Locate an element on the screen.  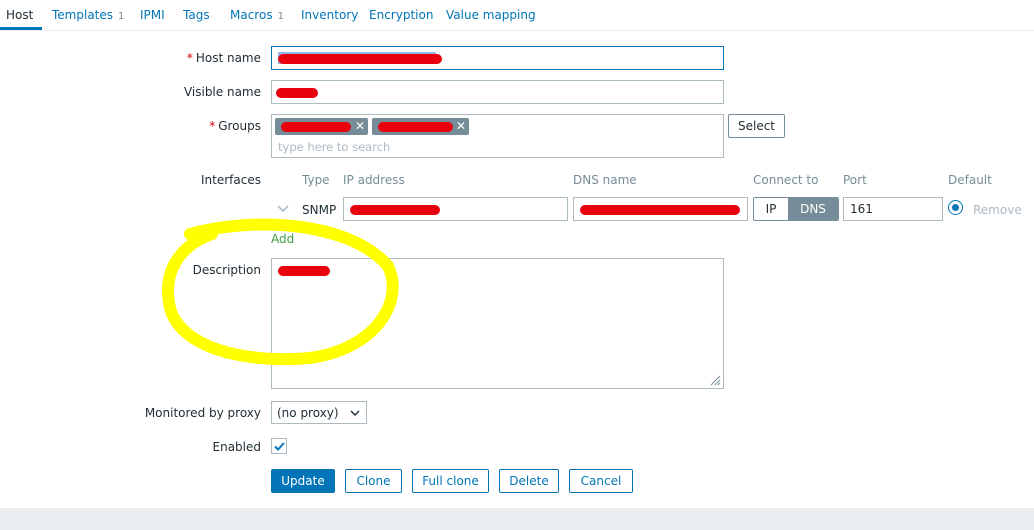
interfaces-header-default: Default is located at coordinates (970, 180).